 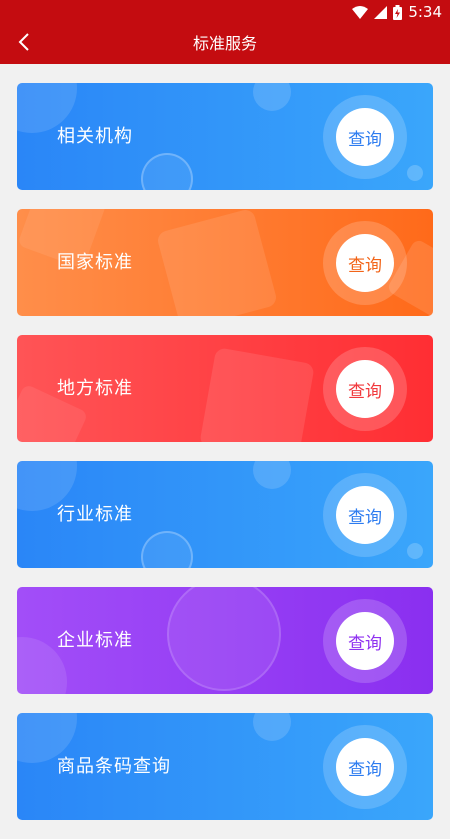 What do you see at coordinates (360, 12) in the screenshot?
I see `wifi-icon` at bounding box center [360, 12].